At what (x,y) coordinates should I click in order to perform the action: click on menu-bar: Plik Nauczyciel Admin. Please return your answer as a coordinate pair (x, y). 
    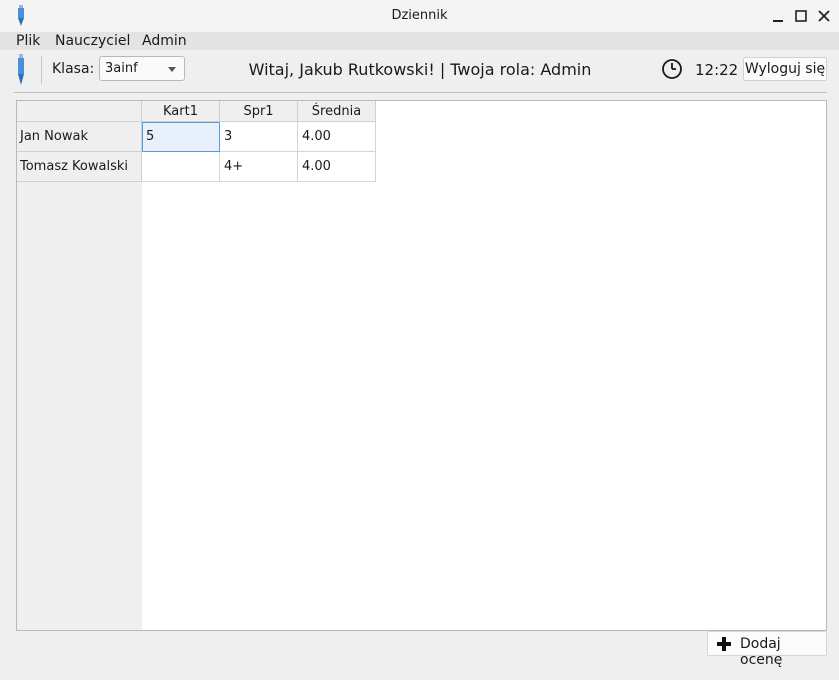
    Looking at the image, I should click on (419, 41).